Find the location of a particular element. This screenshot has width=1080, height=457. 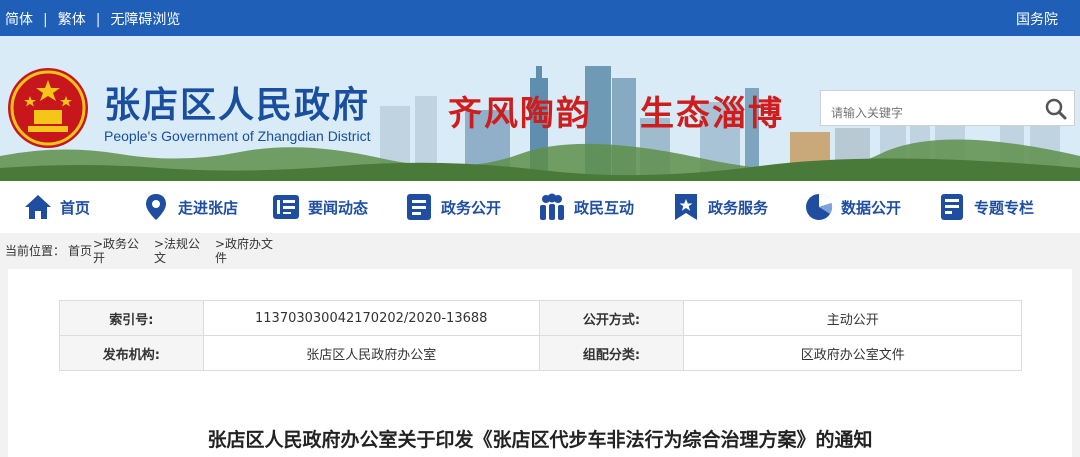

file-list-icon is located at coordinates (952, 207).